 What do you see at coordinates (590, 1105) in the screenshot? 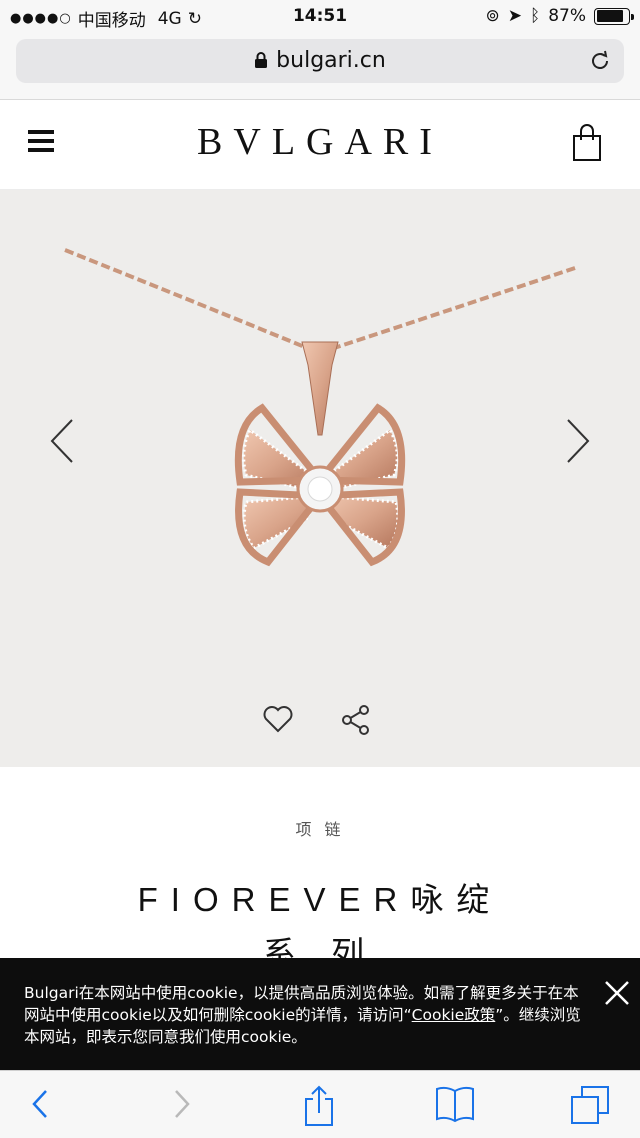
I see `tabs-icon` at bounding box center [590, 1105].